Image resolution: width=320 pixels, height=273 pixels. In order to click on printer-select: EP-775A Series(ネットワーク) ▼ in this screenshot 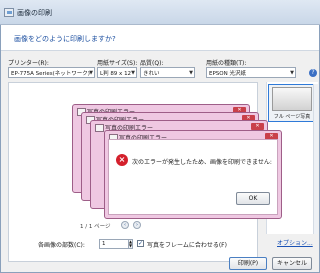, I will do `click(51, 72)`.